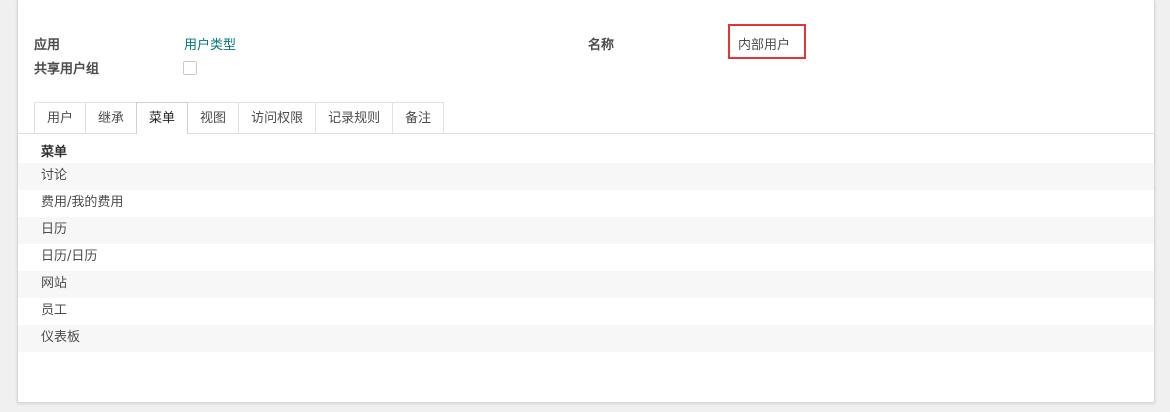  I want to click on app-label: 应用, so click(47, 45).